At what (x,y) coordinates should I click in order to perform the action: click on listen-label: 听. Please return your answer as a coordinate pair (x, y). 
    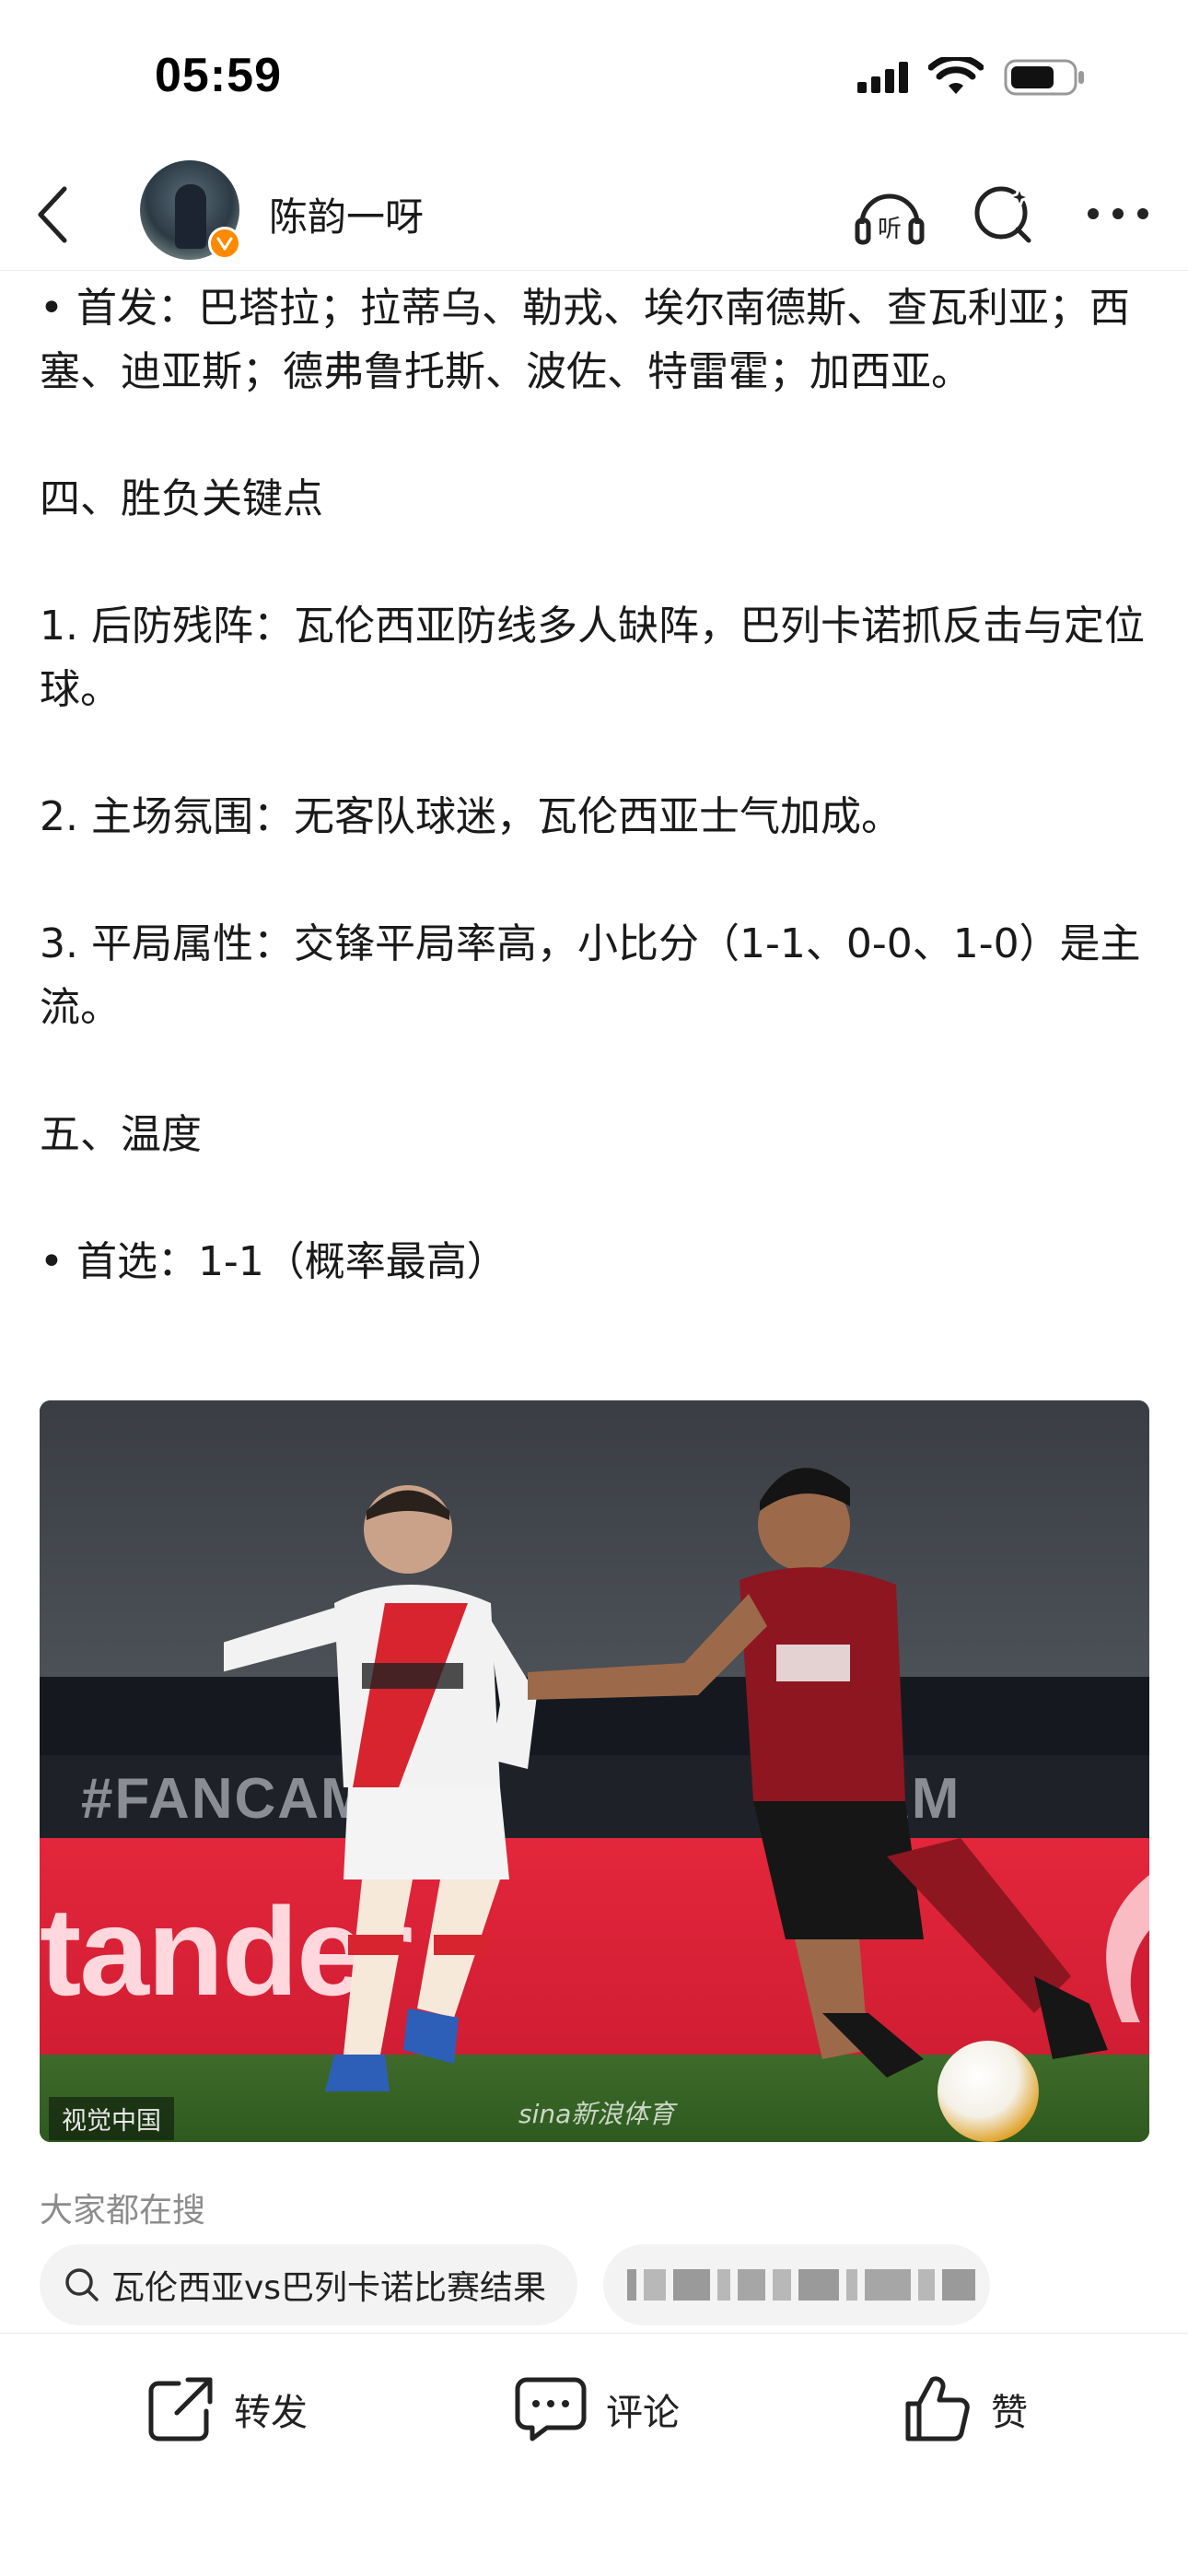
    Looking at the image, I should click on (890, 229).